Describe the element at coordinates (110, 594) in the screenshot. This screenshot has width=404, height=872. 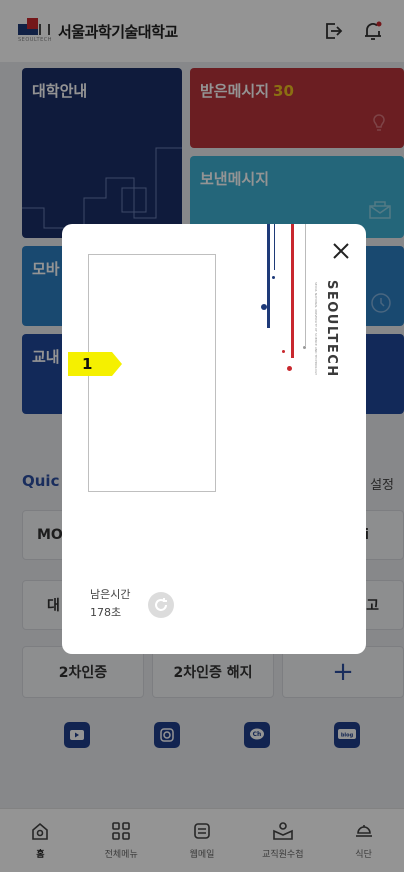
I see `remaining-time-label: 남은시간` at that location.